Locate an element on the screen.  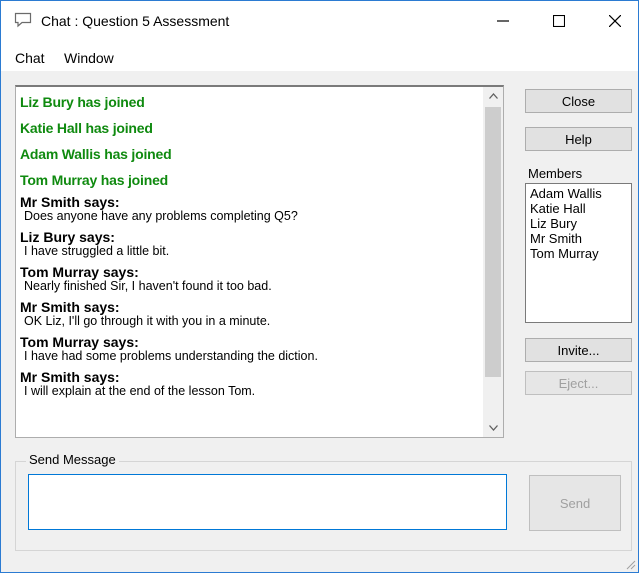
minimize-button is located at coordinates (503, 21).